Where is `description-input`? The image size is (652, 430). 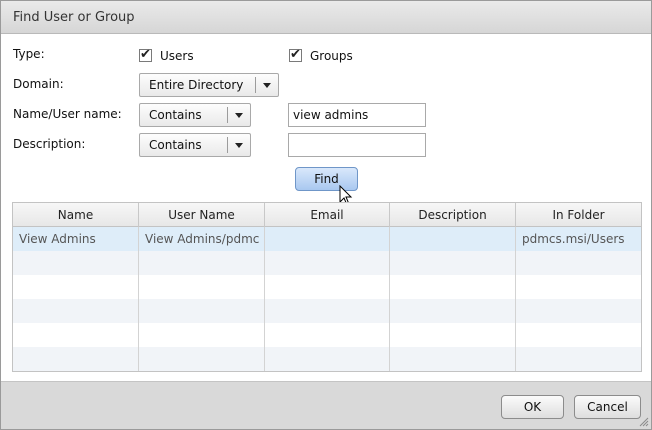
description-input is located at coordinates (357, 145).